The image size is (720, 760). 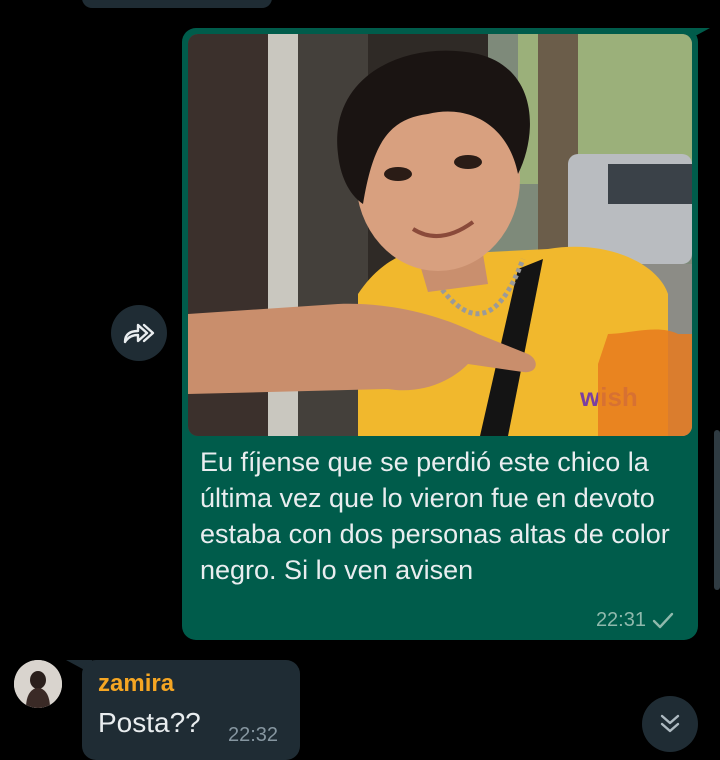 I want to click on previous-message-bubble, so click(x=177, y=4).